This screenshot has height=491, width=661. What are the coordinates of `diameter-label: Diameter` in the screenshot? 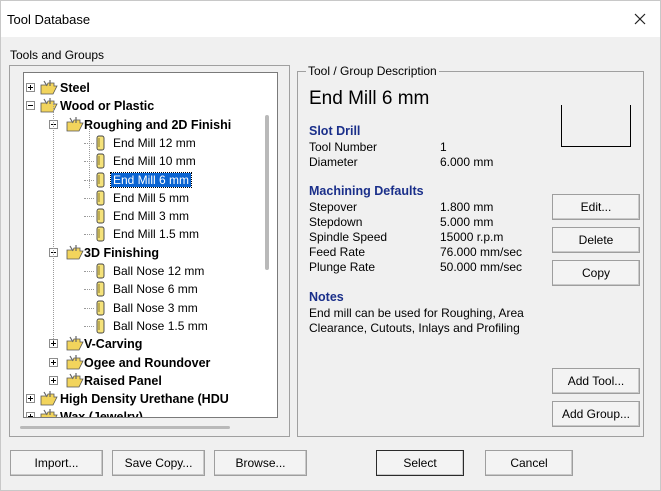 It's located at (333, 162).